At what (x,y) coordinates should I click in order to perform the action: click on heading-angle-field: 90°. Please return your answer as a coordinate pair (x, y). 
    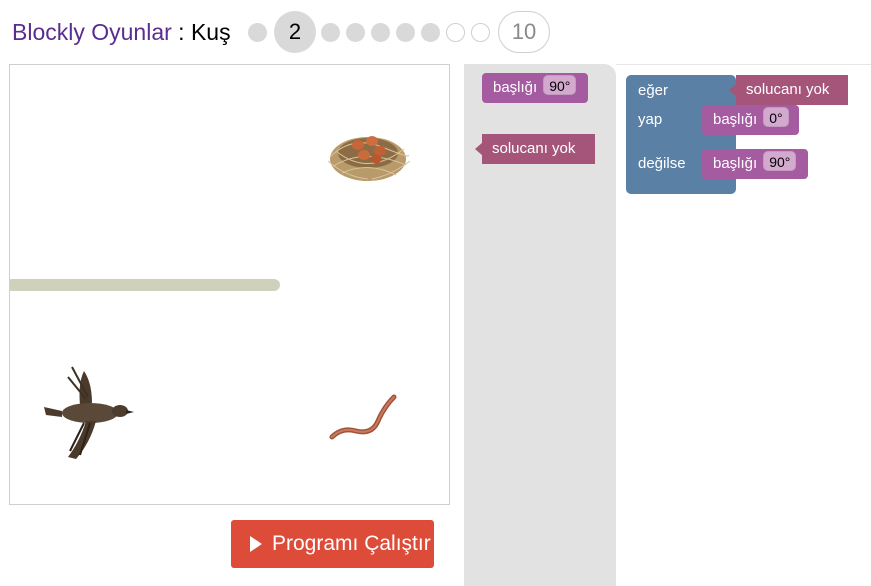
    Looking at the image, I should click on (560, 85).